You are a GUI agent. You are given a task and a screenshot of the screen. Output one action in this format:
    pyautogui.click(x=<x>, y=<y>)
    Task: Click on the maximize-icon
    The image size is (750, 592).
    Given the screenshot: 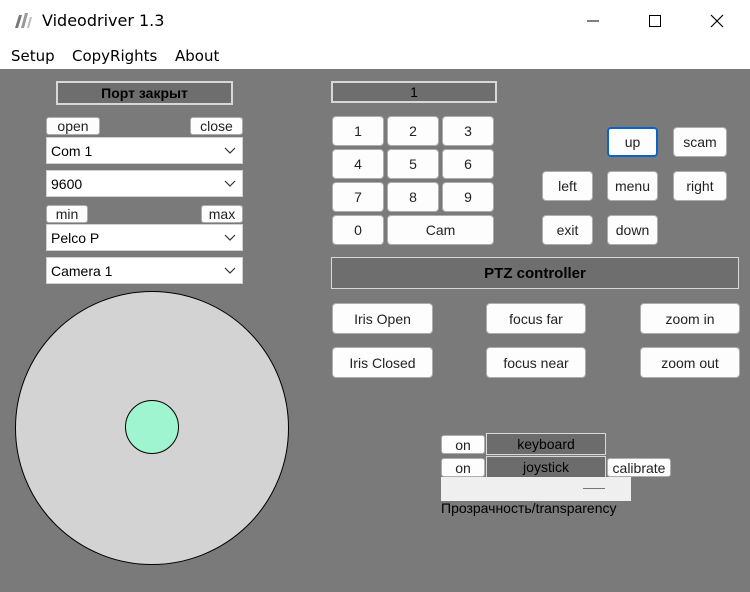 What is the action you would take?
    pyautogui.click(x=655, y=21)
    